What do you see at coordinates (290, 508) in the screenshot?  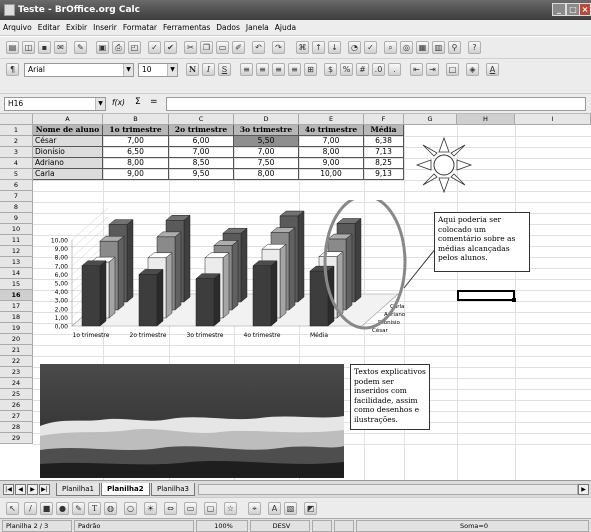 I see `insert-image-icon: ▧` at bounding box center [290, 508].